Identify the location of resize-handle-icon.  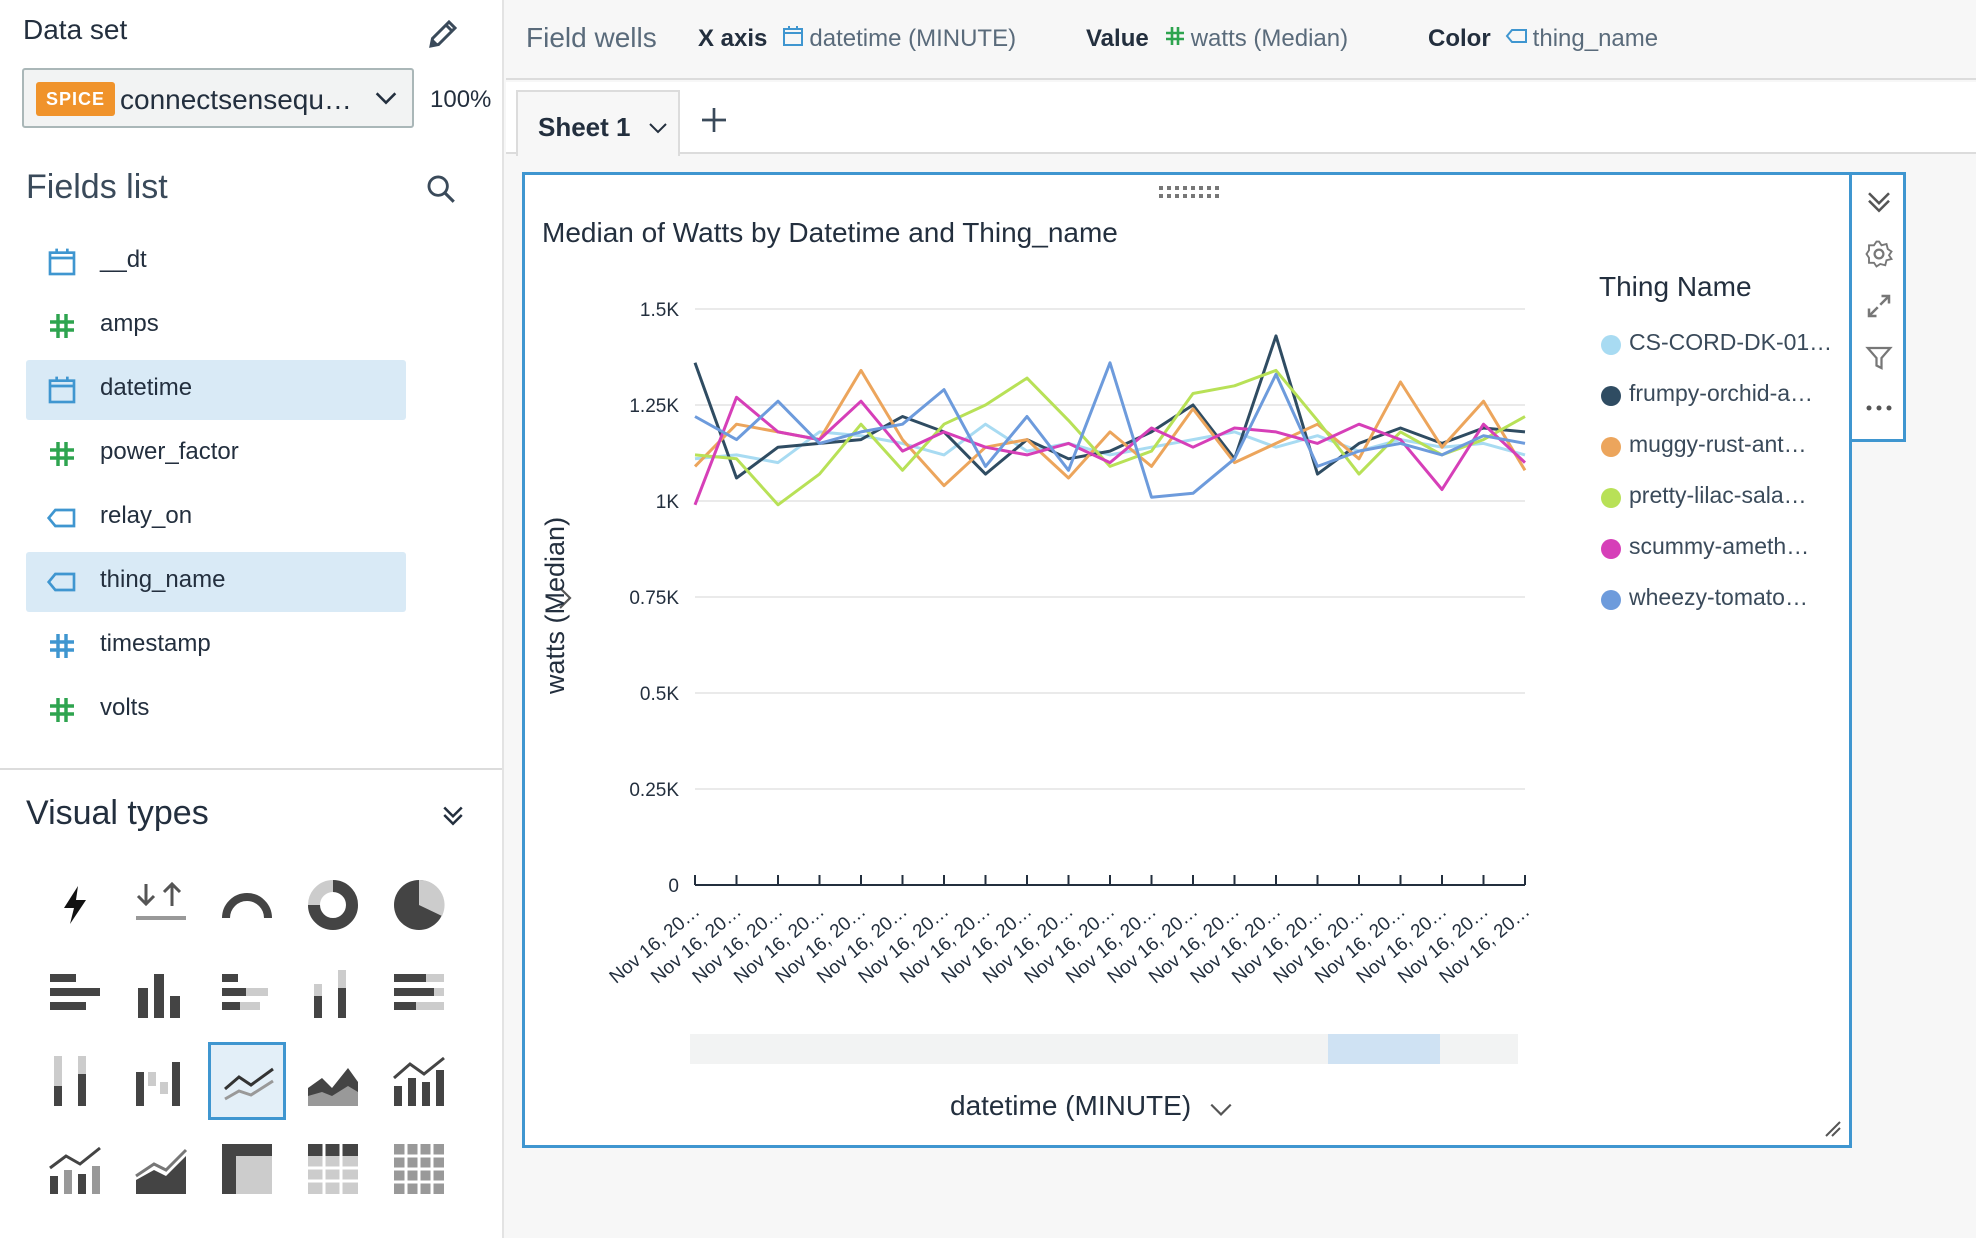
(1832, 1128).